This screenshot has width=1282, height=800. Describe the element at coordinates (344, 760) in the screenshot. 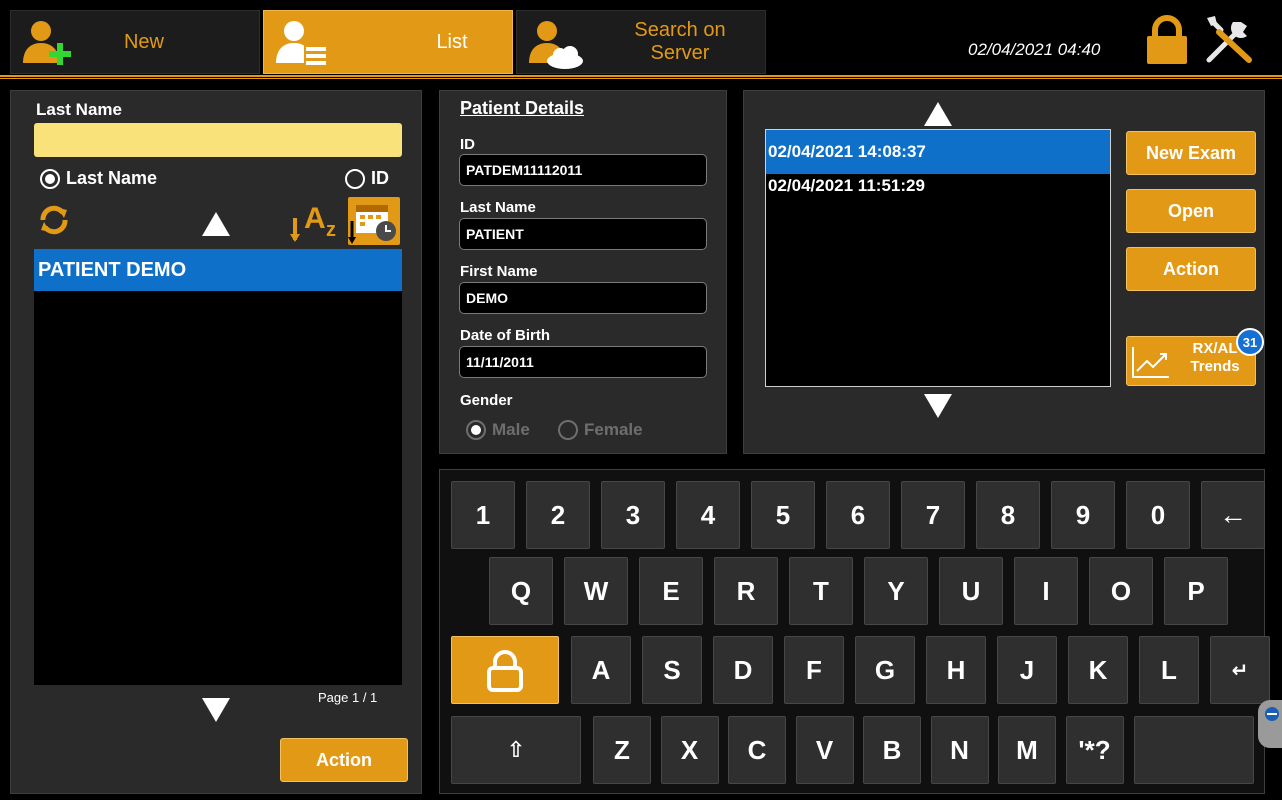

I see `patient-action-button: Action` at that location.